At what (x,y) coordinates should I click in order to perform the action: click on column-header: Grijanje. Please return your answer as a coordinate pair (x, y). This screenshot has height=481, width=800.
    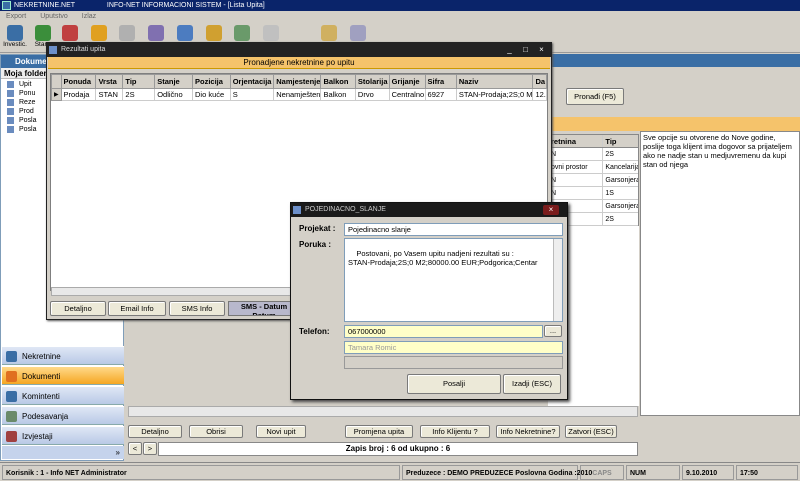
    Looking at the image, I should click on (407, 81).